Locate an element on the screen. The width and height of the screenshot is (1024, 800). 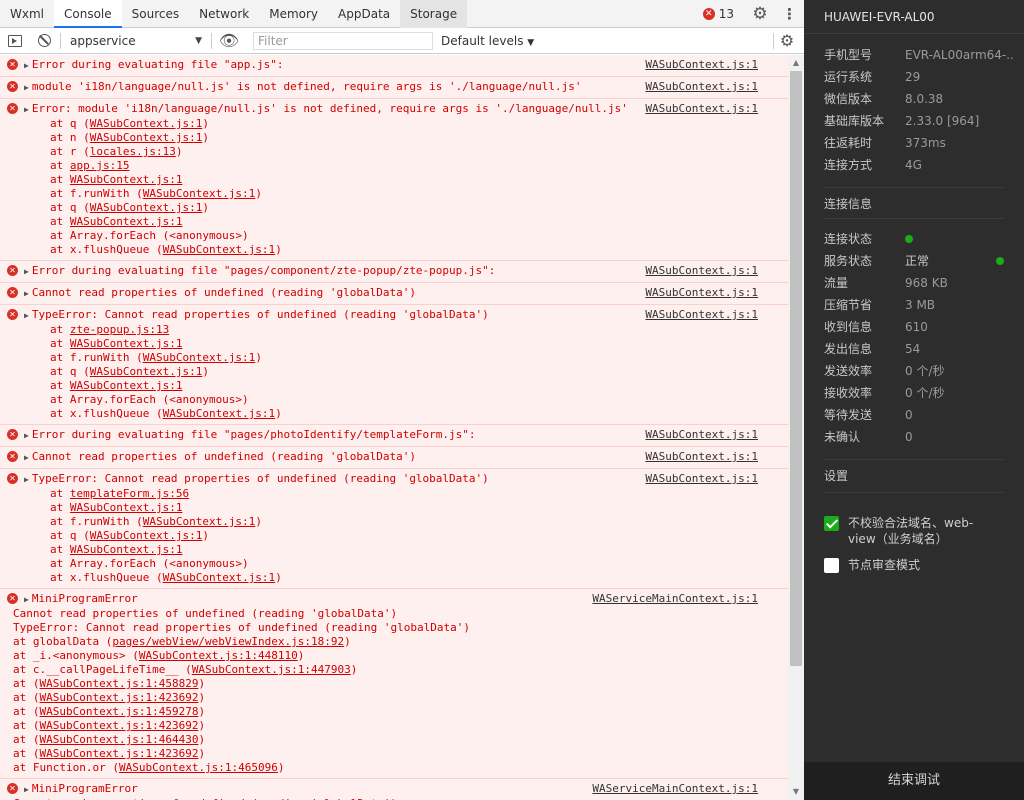
scrollbar-thumb is located at coordinates (796, 368).